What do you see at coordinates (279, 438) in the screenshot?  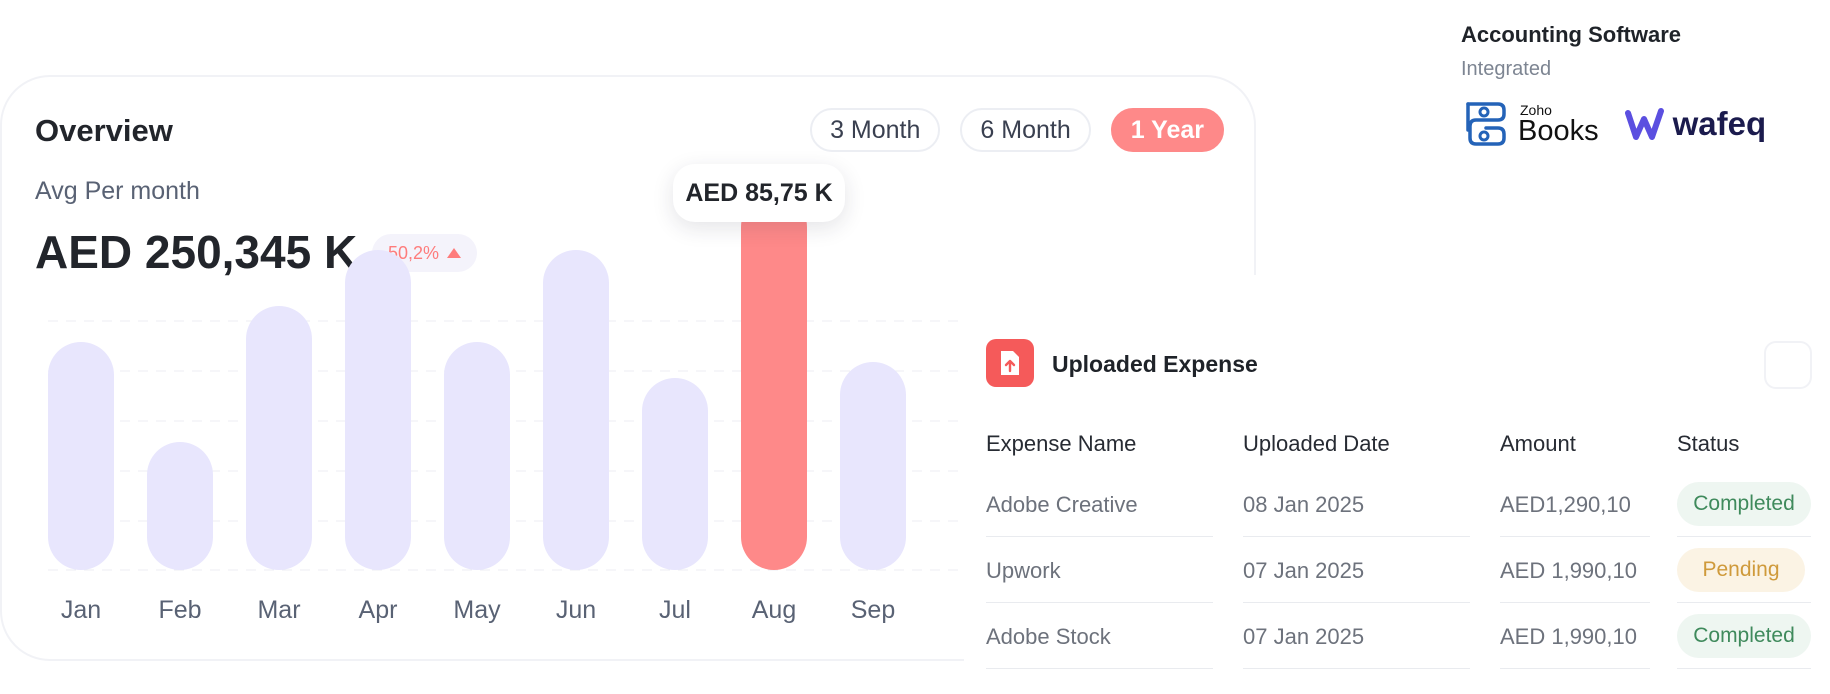 I see `bar-mar` at bounding box center [279, 438].